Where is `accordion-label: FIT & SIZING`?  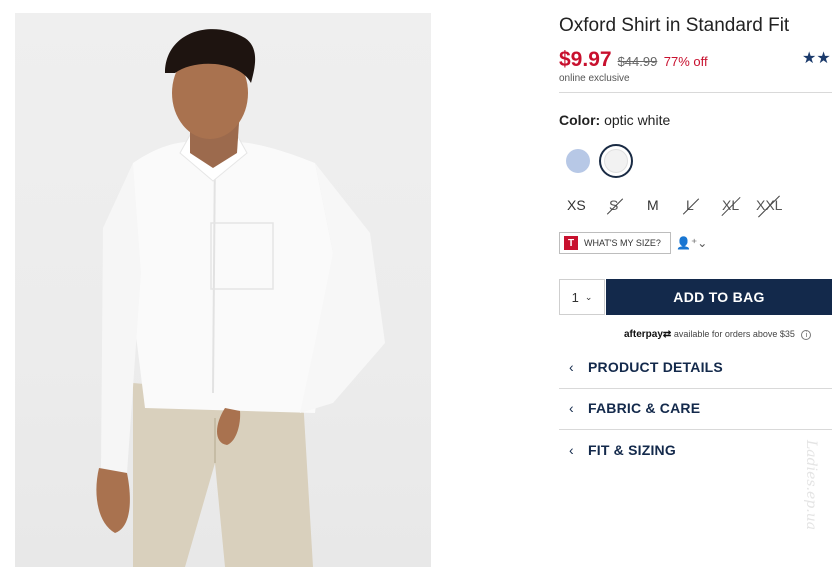 accordion-label: FIT & SIZING is located at coordinates (632, 450).